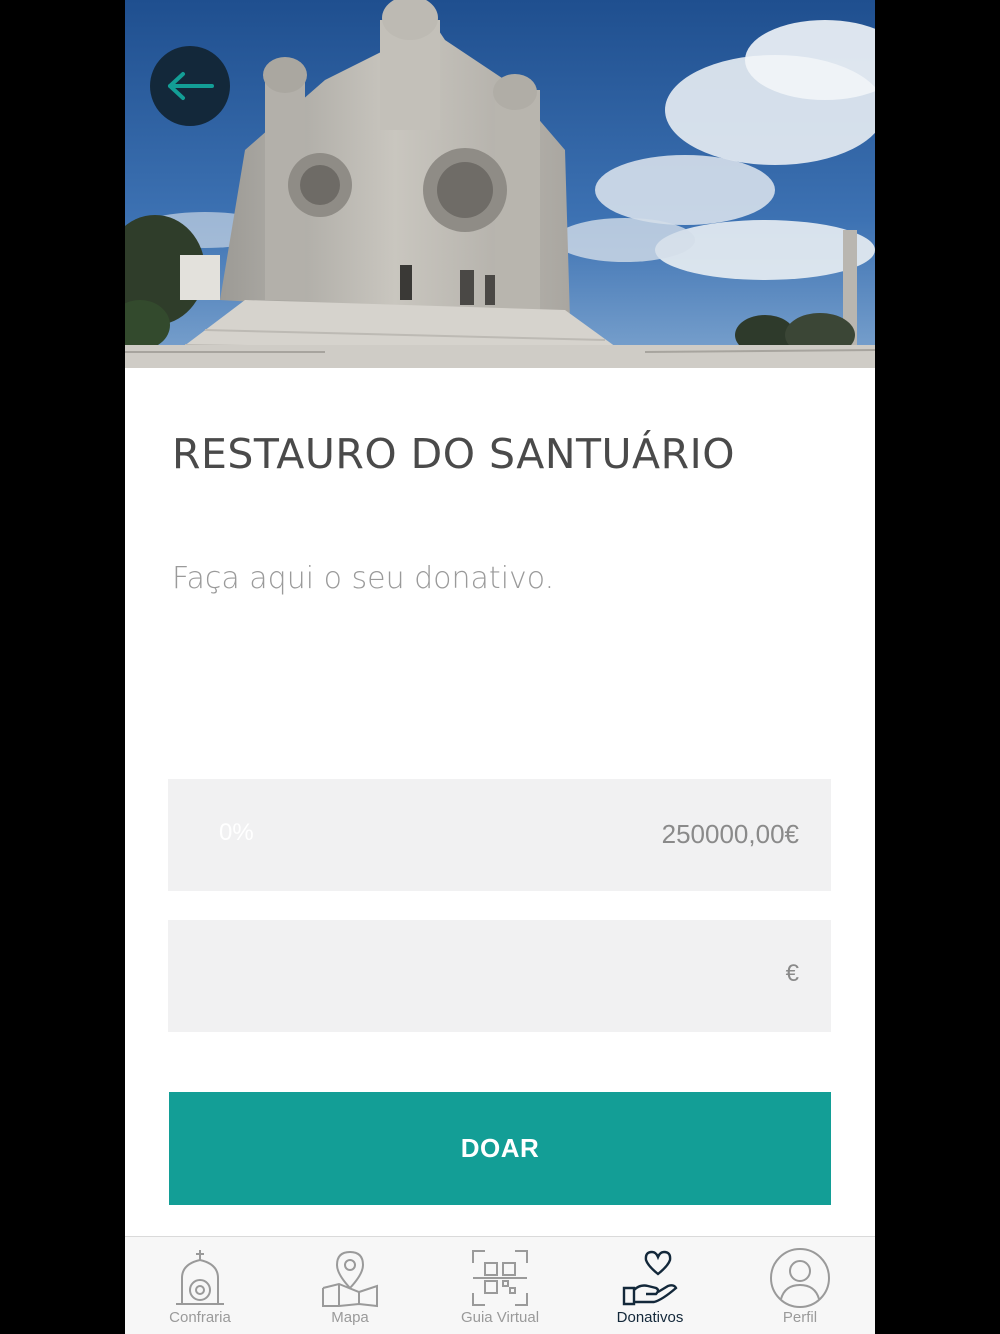  What do you see at coordinates (236, 832) in the screenshot?
I see `progress-percent: 0%` at bounding box center [236, 832].